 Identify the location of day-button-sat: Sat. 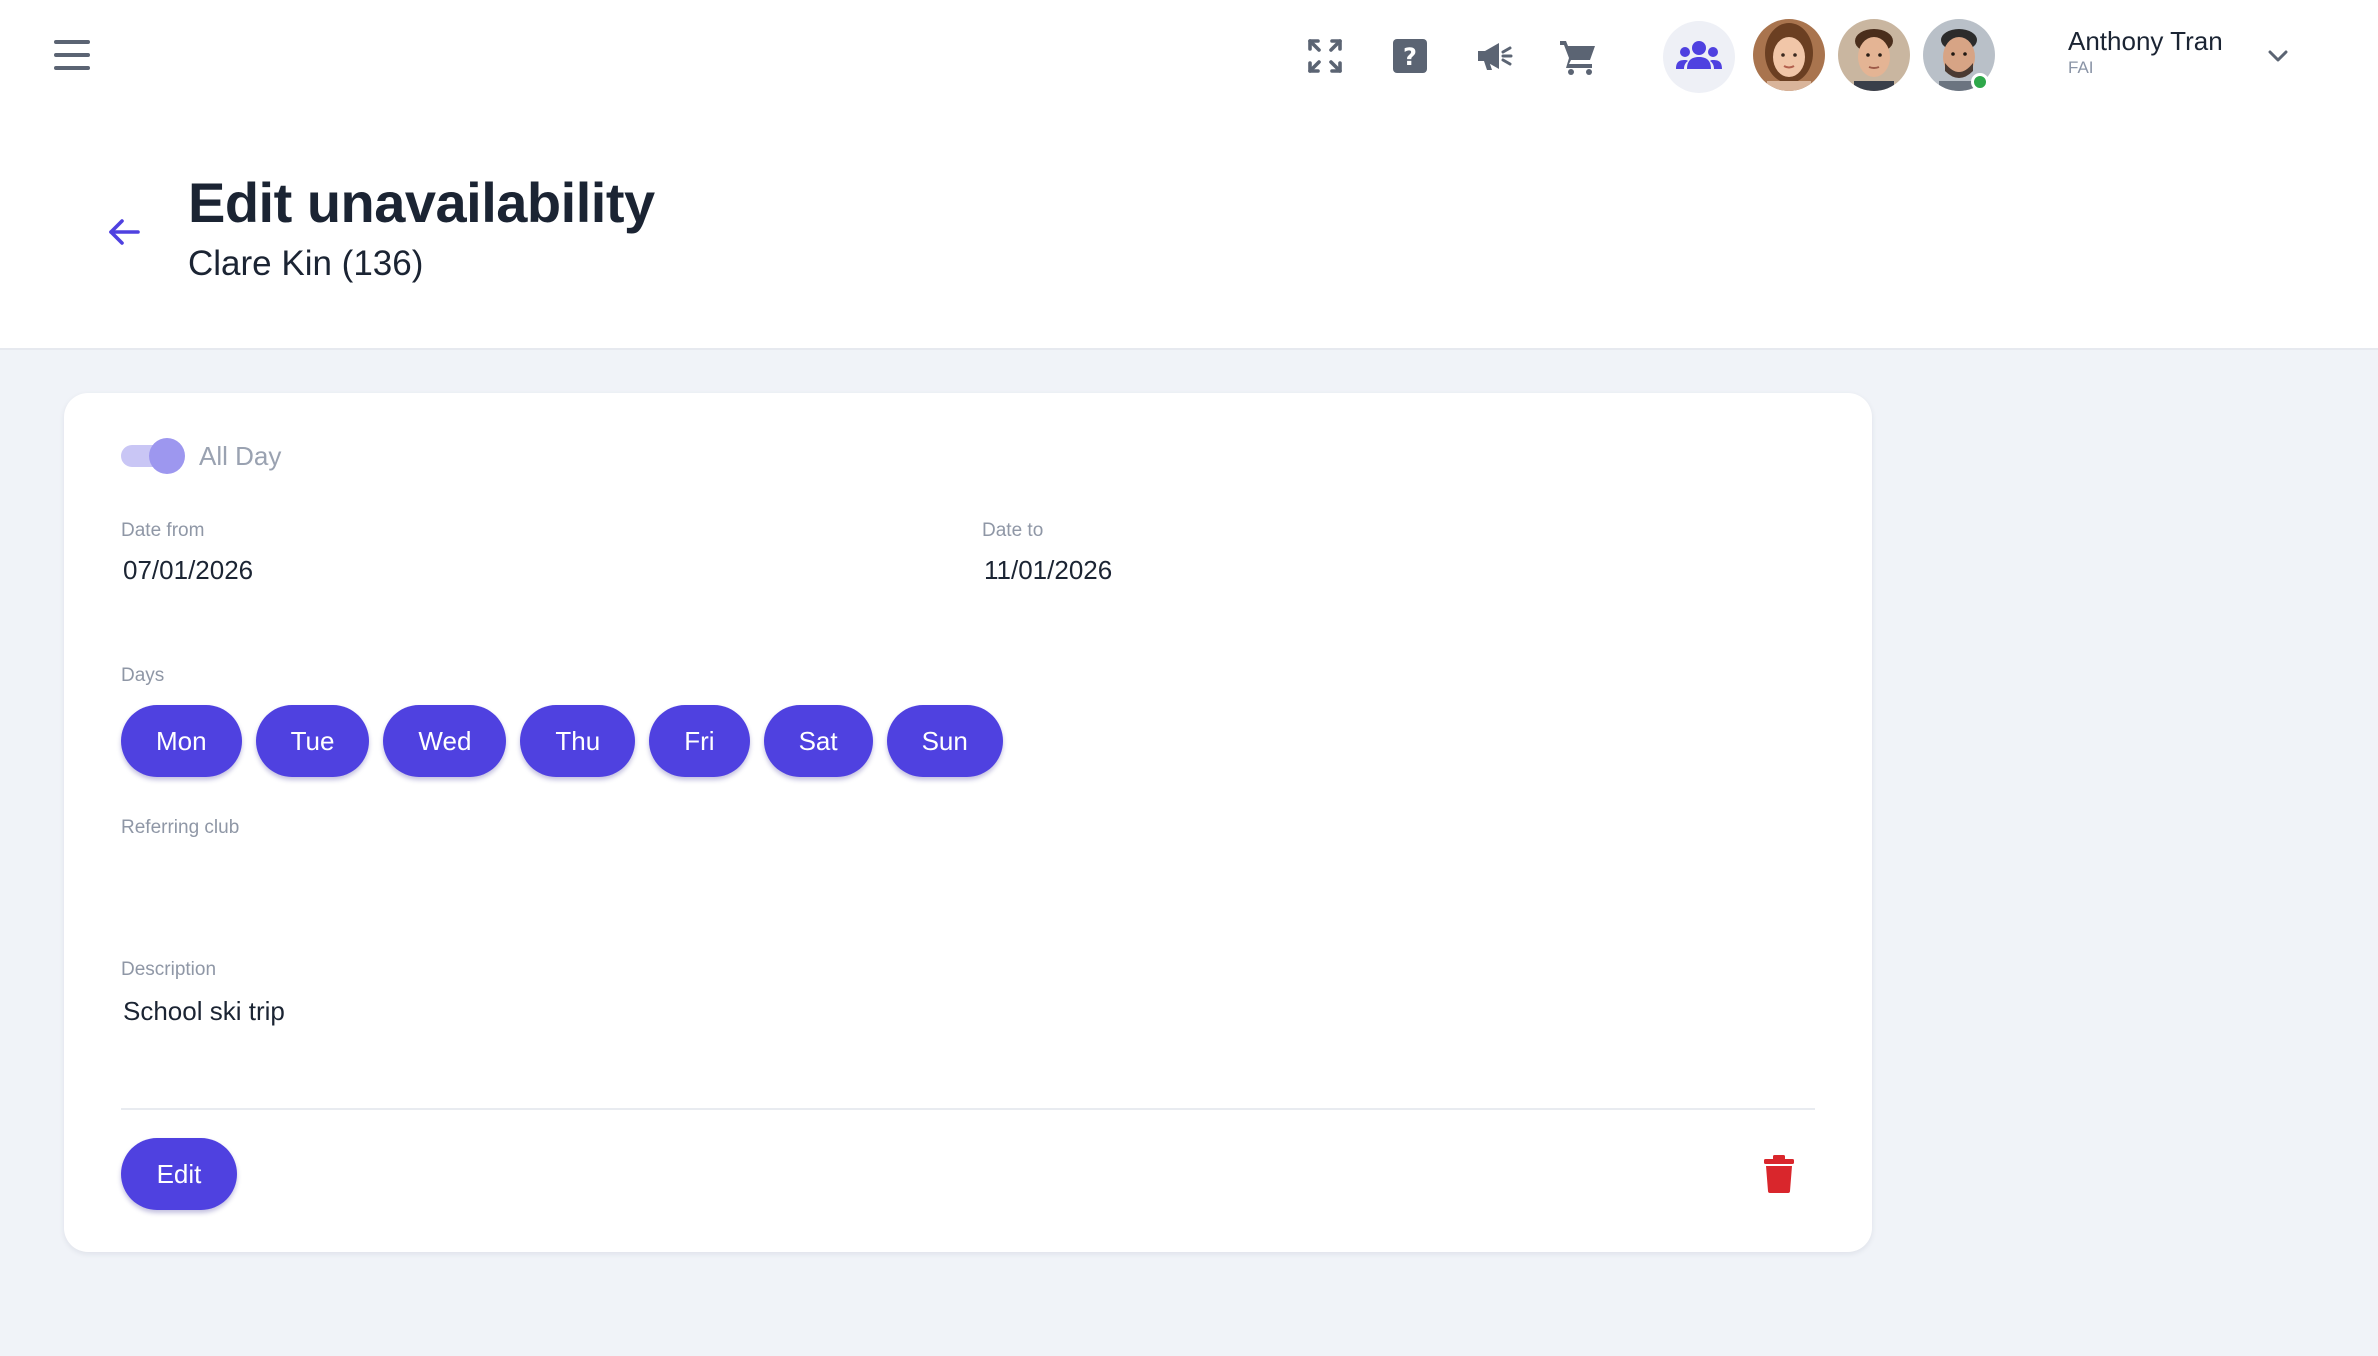
(818, 741).